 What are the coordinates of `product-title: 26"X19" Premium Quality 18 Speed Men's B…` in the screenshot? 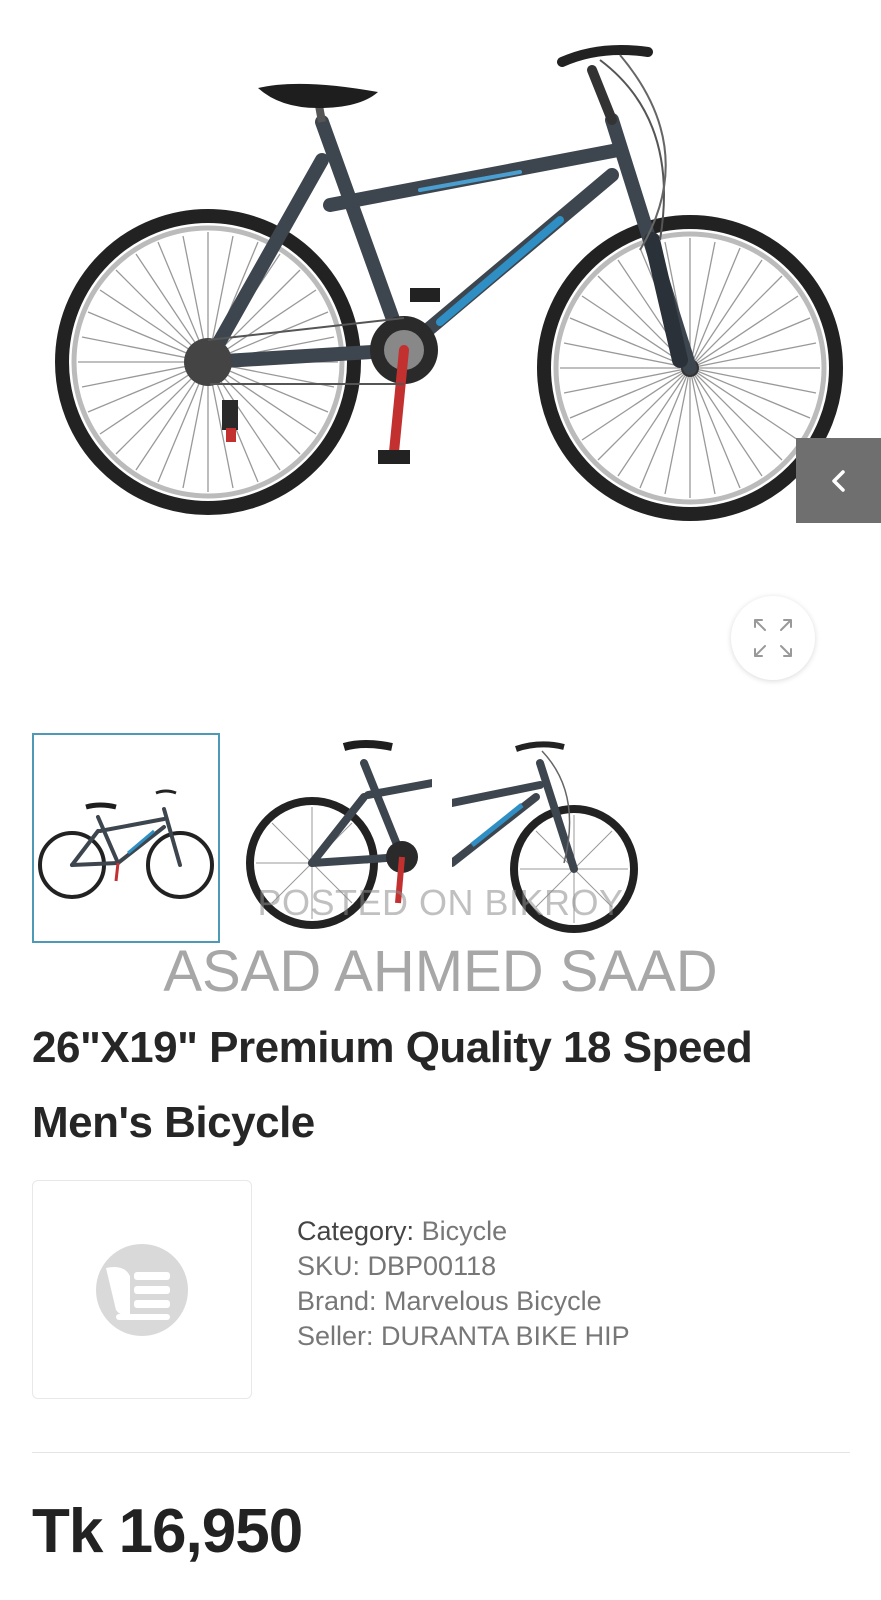 It's located at (392, 1085).